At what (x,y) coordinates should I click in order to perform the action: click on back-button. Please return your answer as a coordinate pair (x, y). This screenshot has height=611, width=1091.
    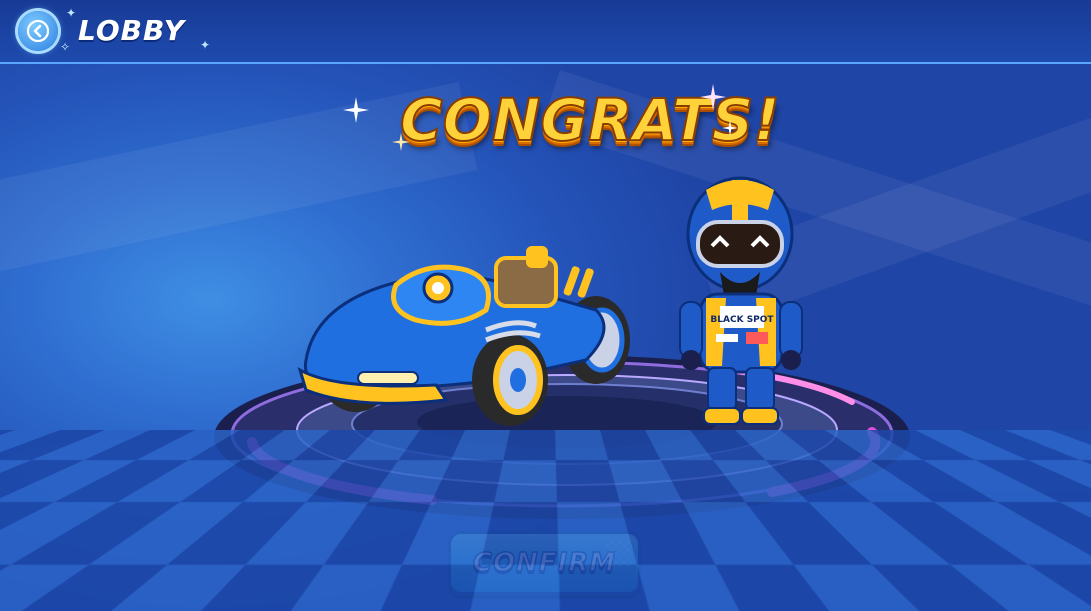
    Looking at the image, I should click on (38, 31).